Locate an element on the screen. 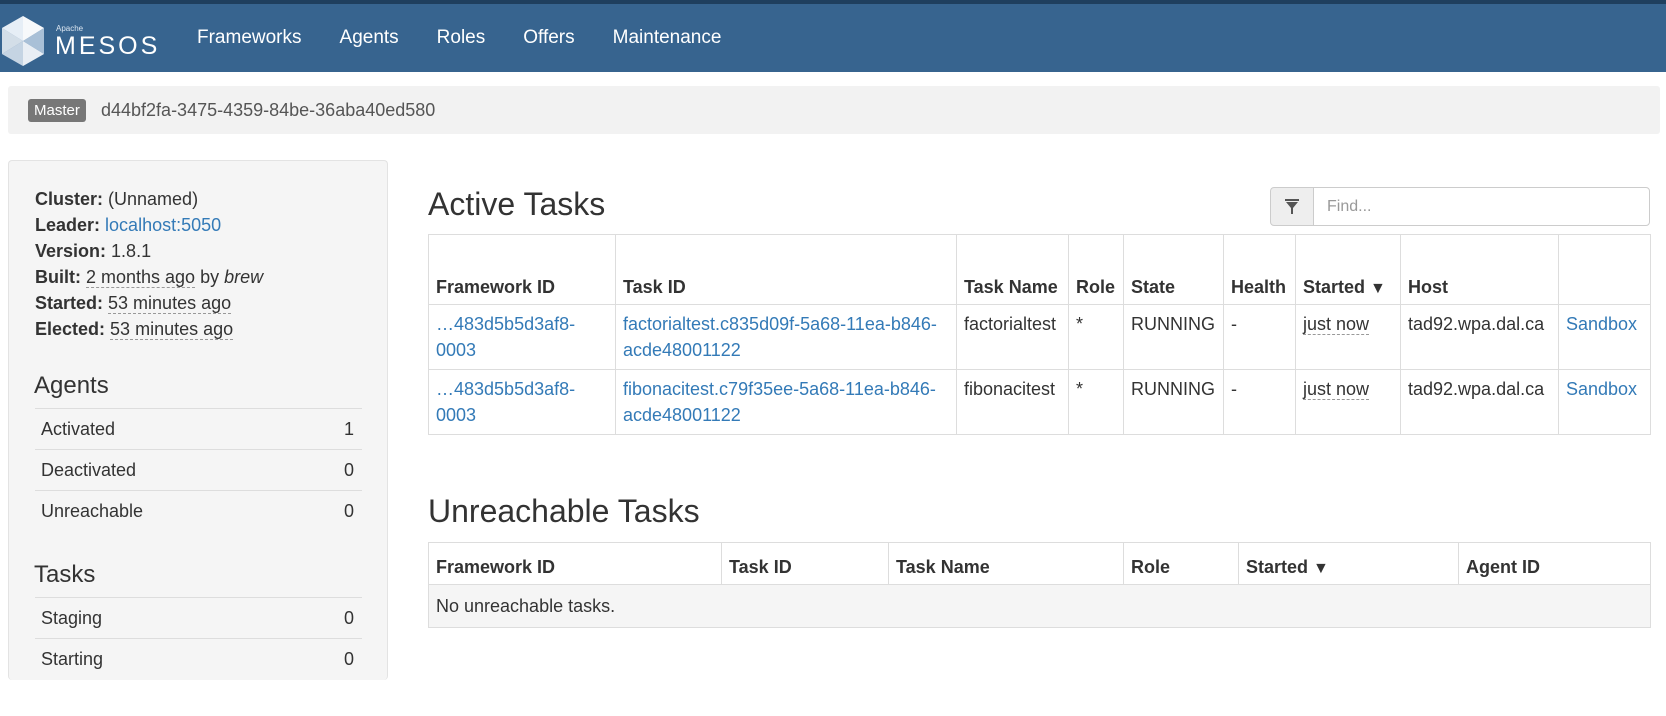  nav-roles: Roles is located at coordinates (461, 38).